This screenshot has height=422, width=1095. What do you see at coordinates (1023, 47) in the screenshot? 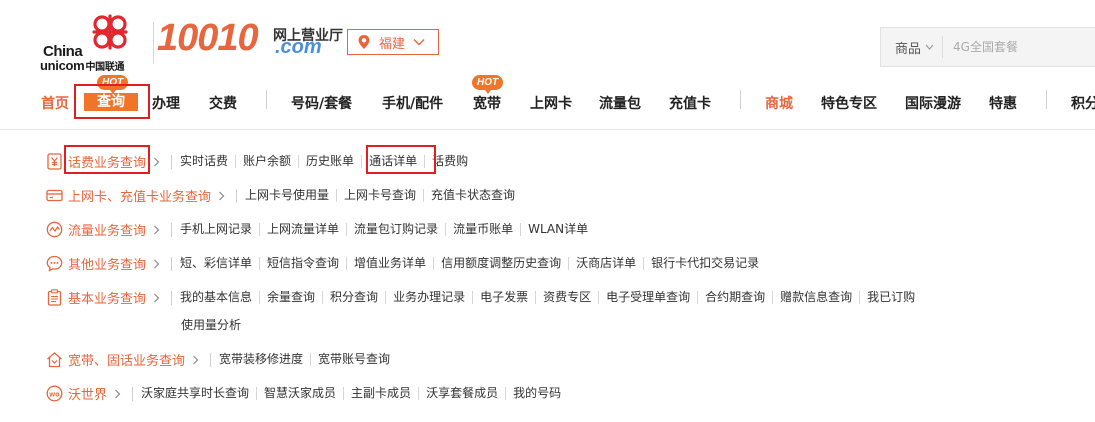
I see `search-input` at bounding box center [1023, 47].